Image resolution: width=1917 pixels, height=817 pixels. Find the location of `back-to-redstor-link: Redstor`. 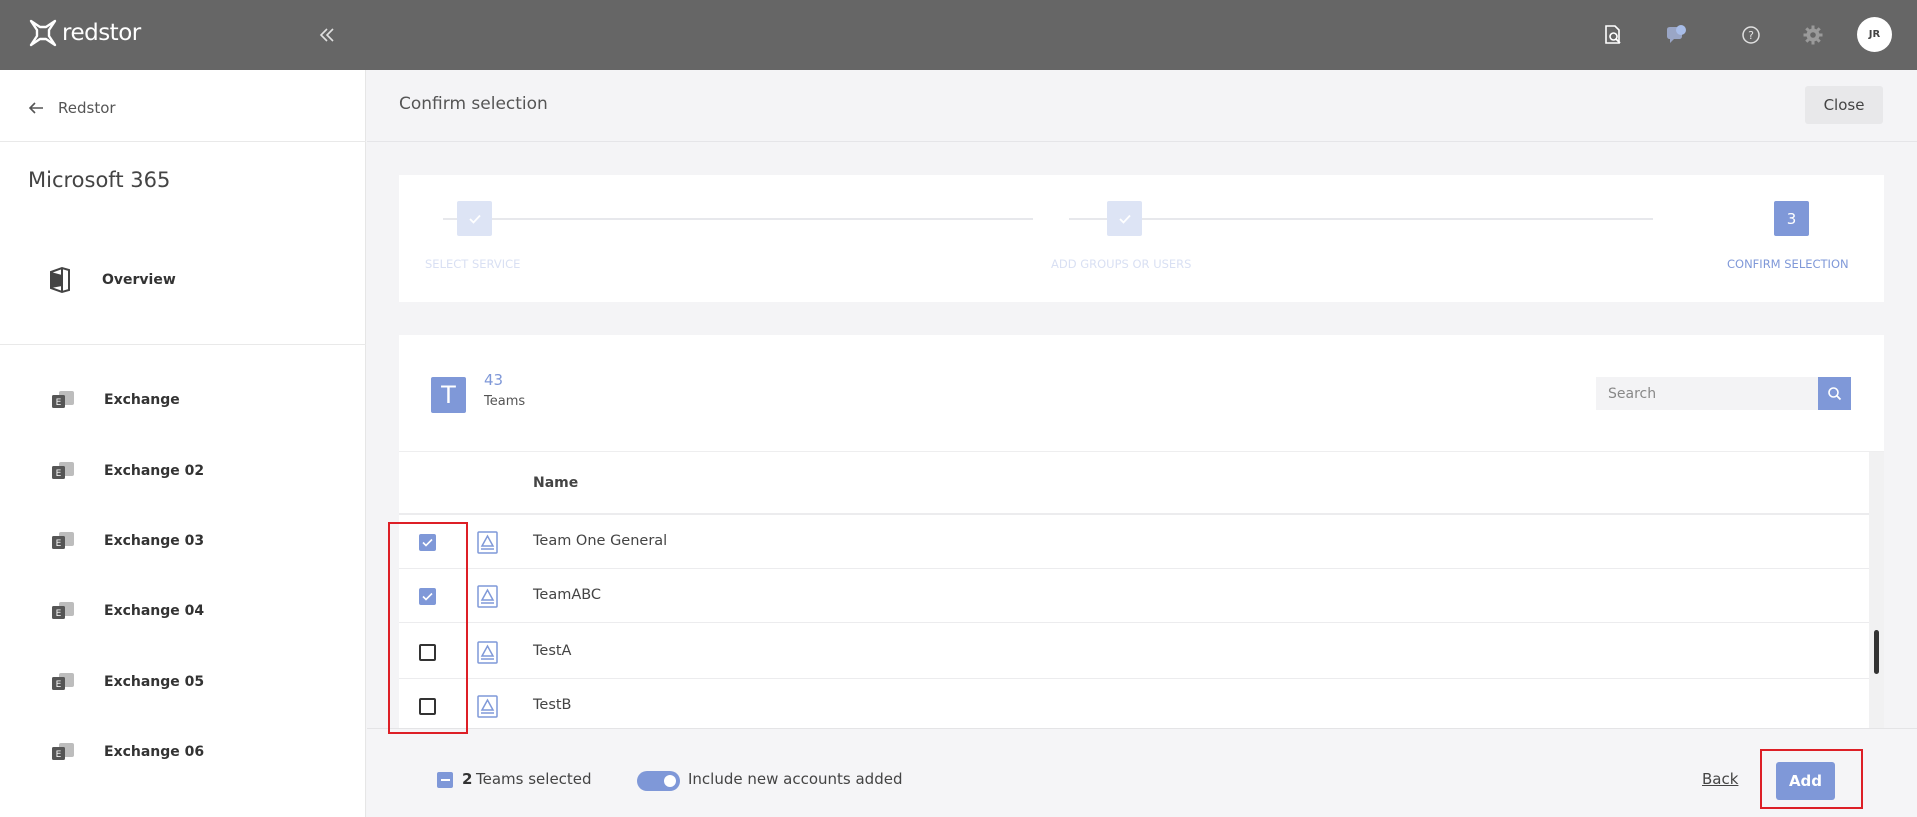

back-to-redstor-link: Redstor is located at coordinates (72, 108).